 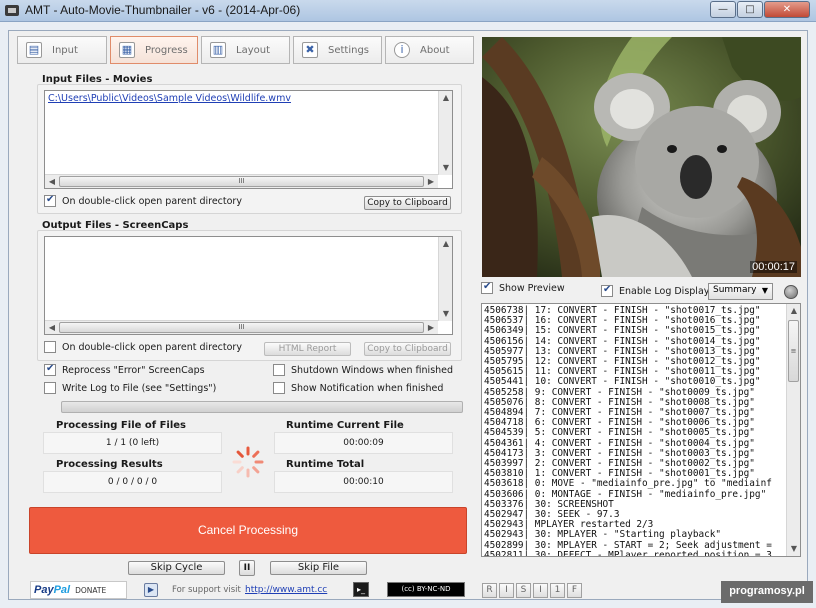 What do you see at coordinates (363, 482) in the screenshot?
I see `runtime-total-value: 00:00:10` at bounding box center [363, 482].